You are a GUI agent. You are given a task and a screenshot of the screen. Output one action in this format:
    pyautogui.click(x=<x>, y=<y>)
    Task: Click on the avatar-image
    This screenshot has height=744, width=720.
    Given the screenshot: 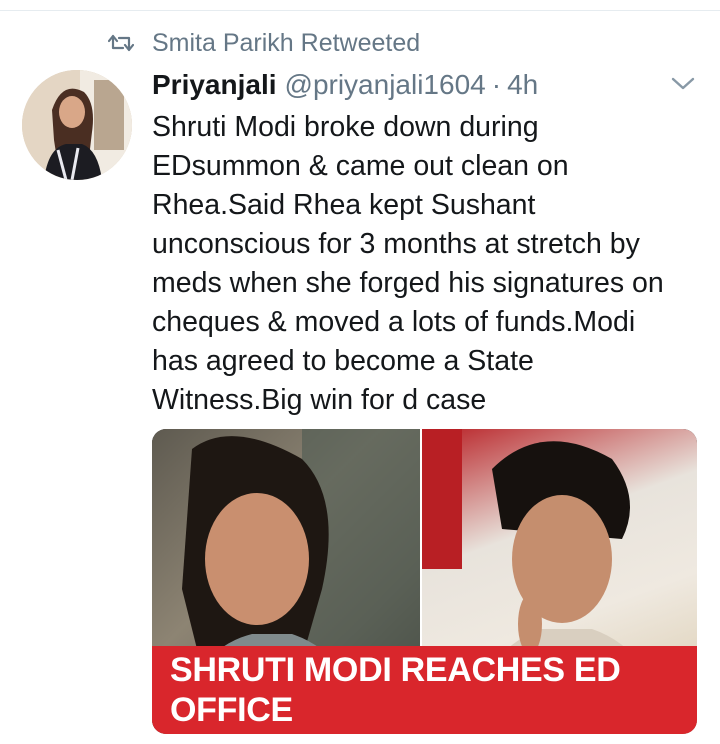 What is the action you would take?
    pyautogui.click(x=77, y=125)
    